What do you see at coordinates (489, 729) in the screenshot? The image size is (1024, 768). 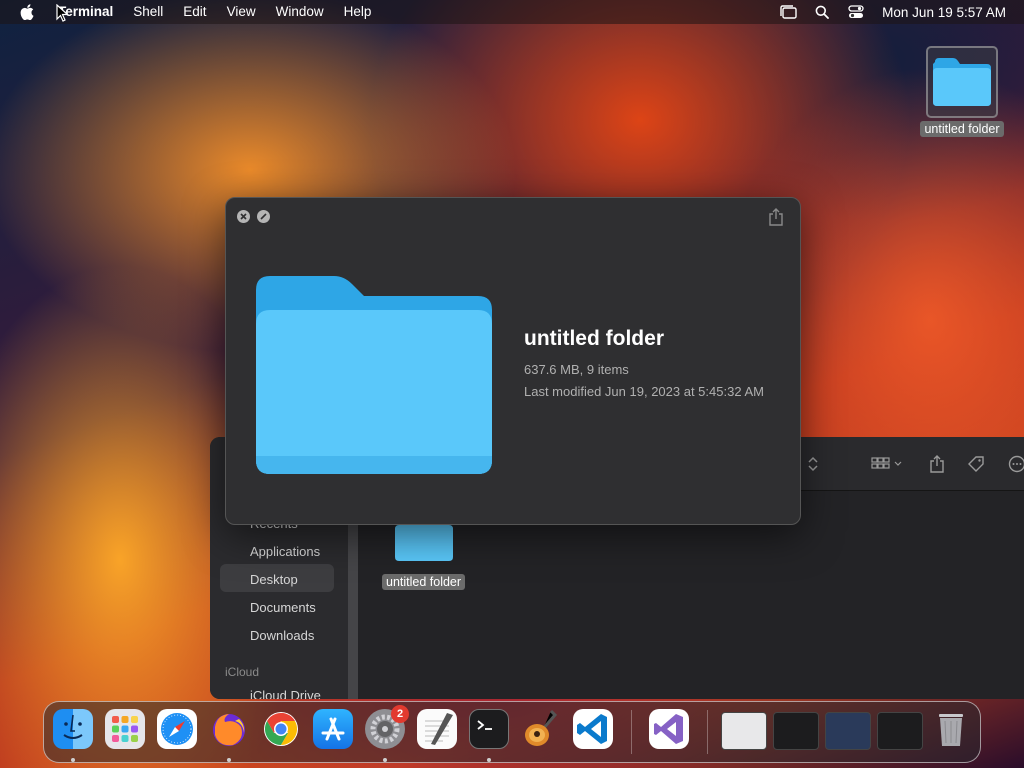 I see `terminal-icon` at bounding box center [489, 729].